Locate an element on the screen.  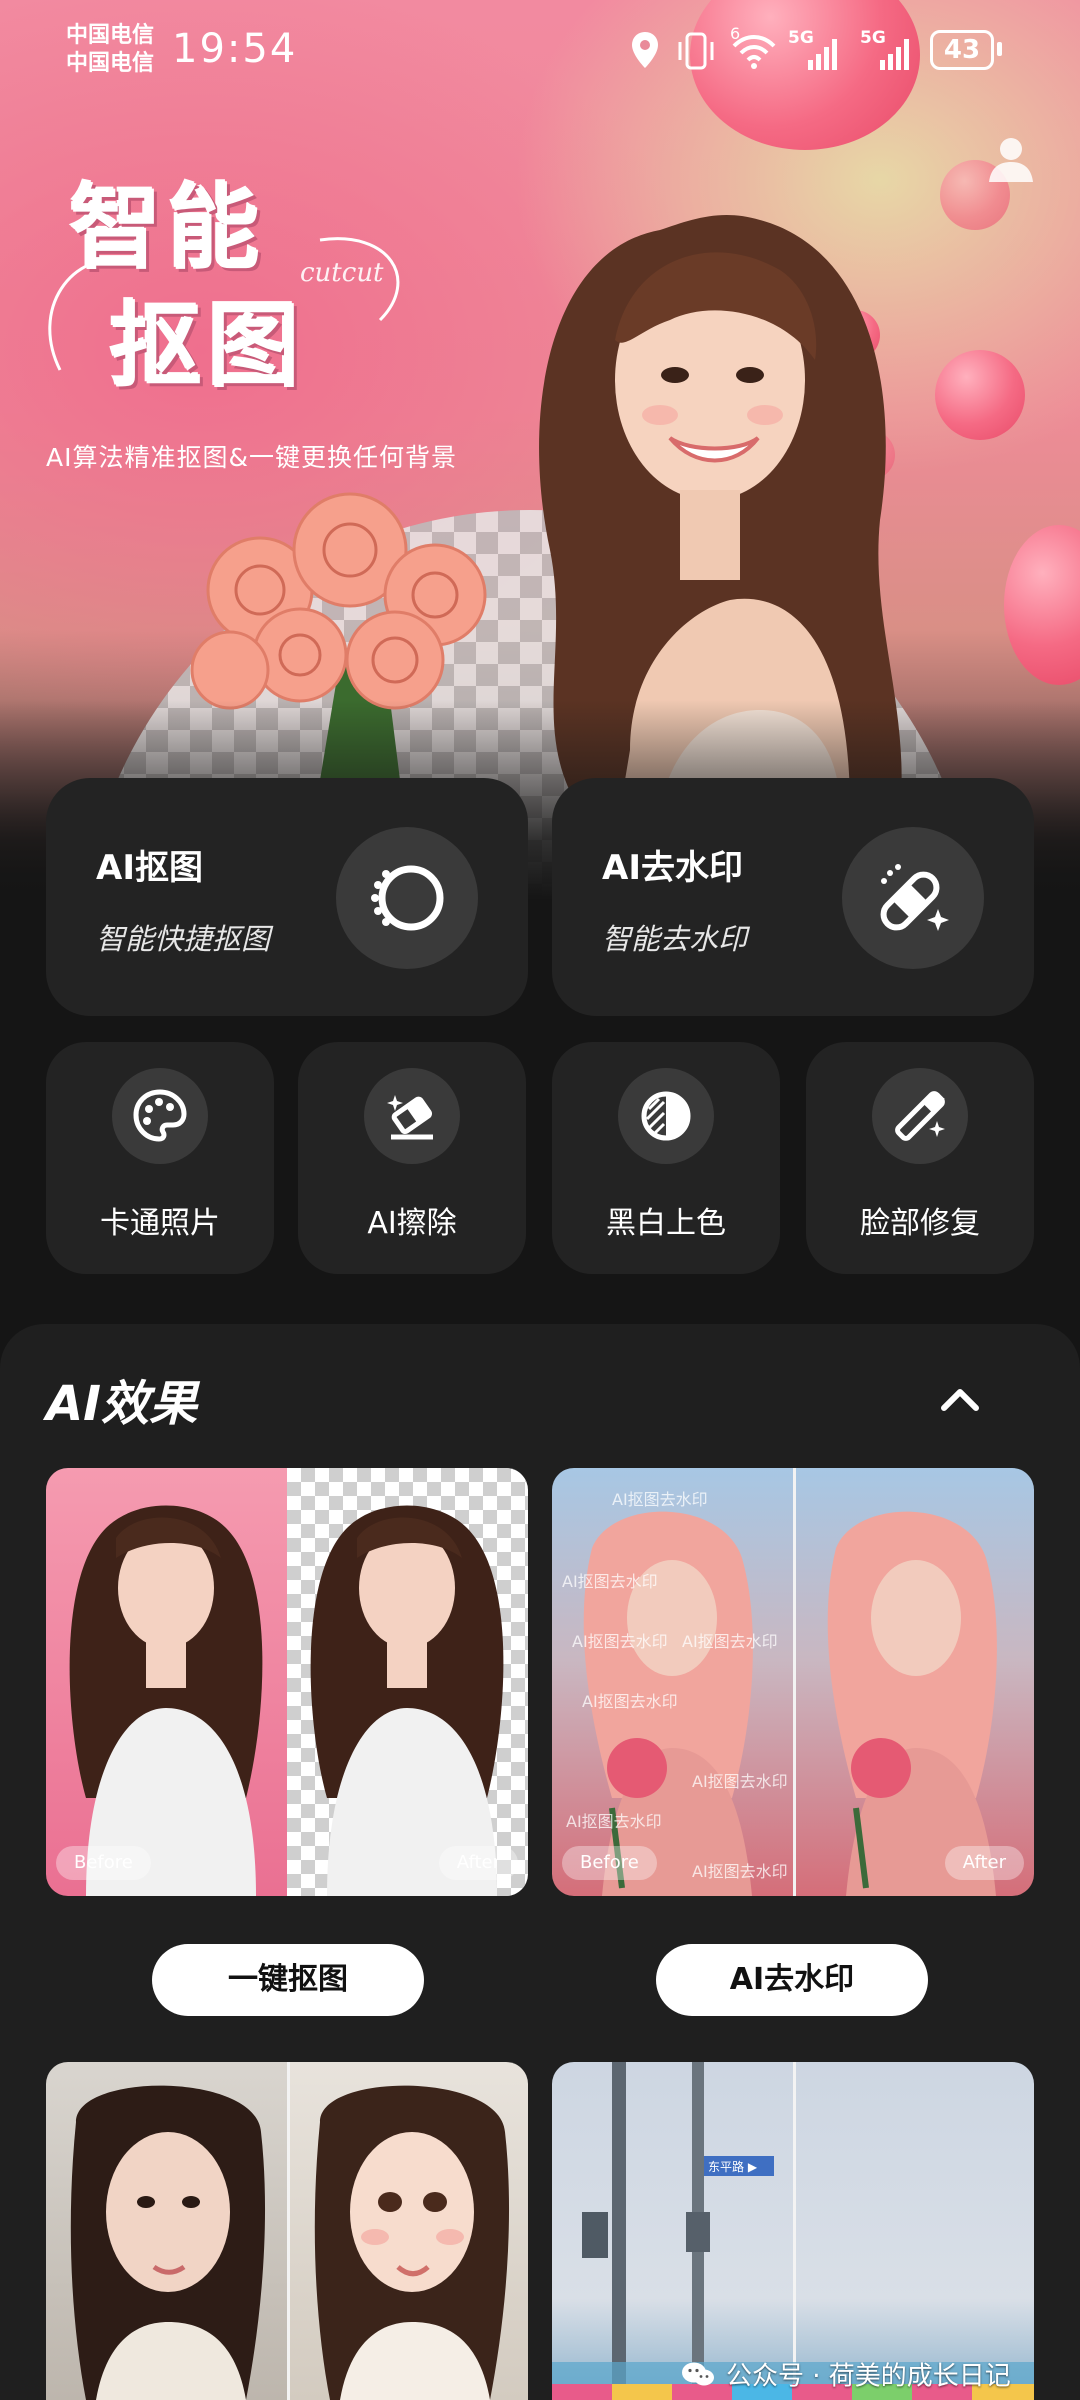
tool-colorize-label: 黑白上色 is located at coordinates (666, 1223).